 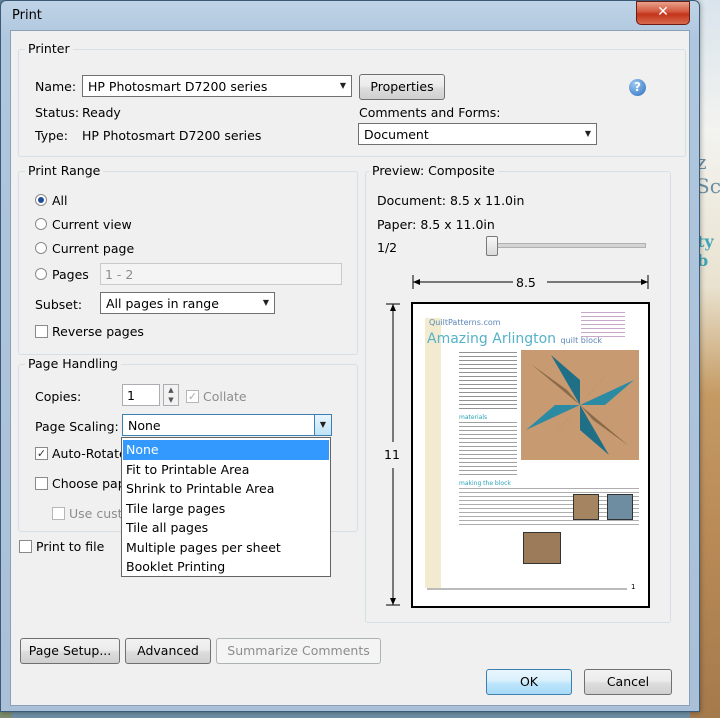 I want to click on close-button: ✕, so click(x=663, y=13).